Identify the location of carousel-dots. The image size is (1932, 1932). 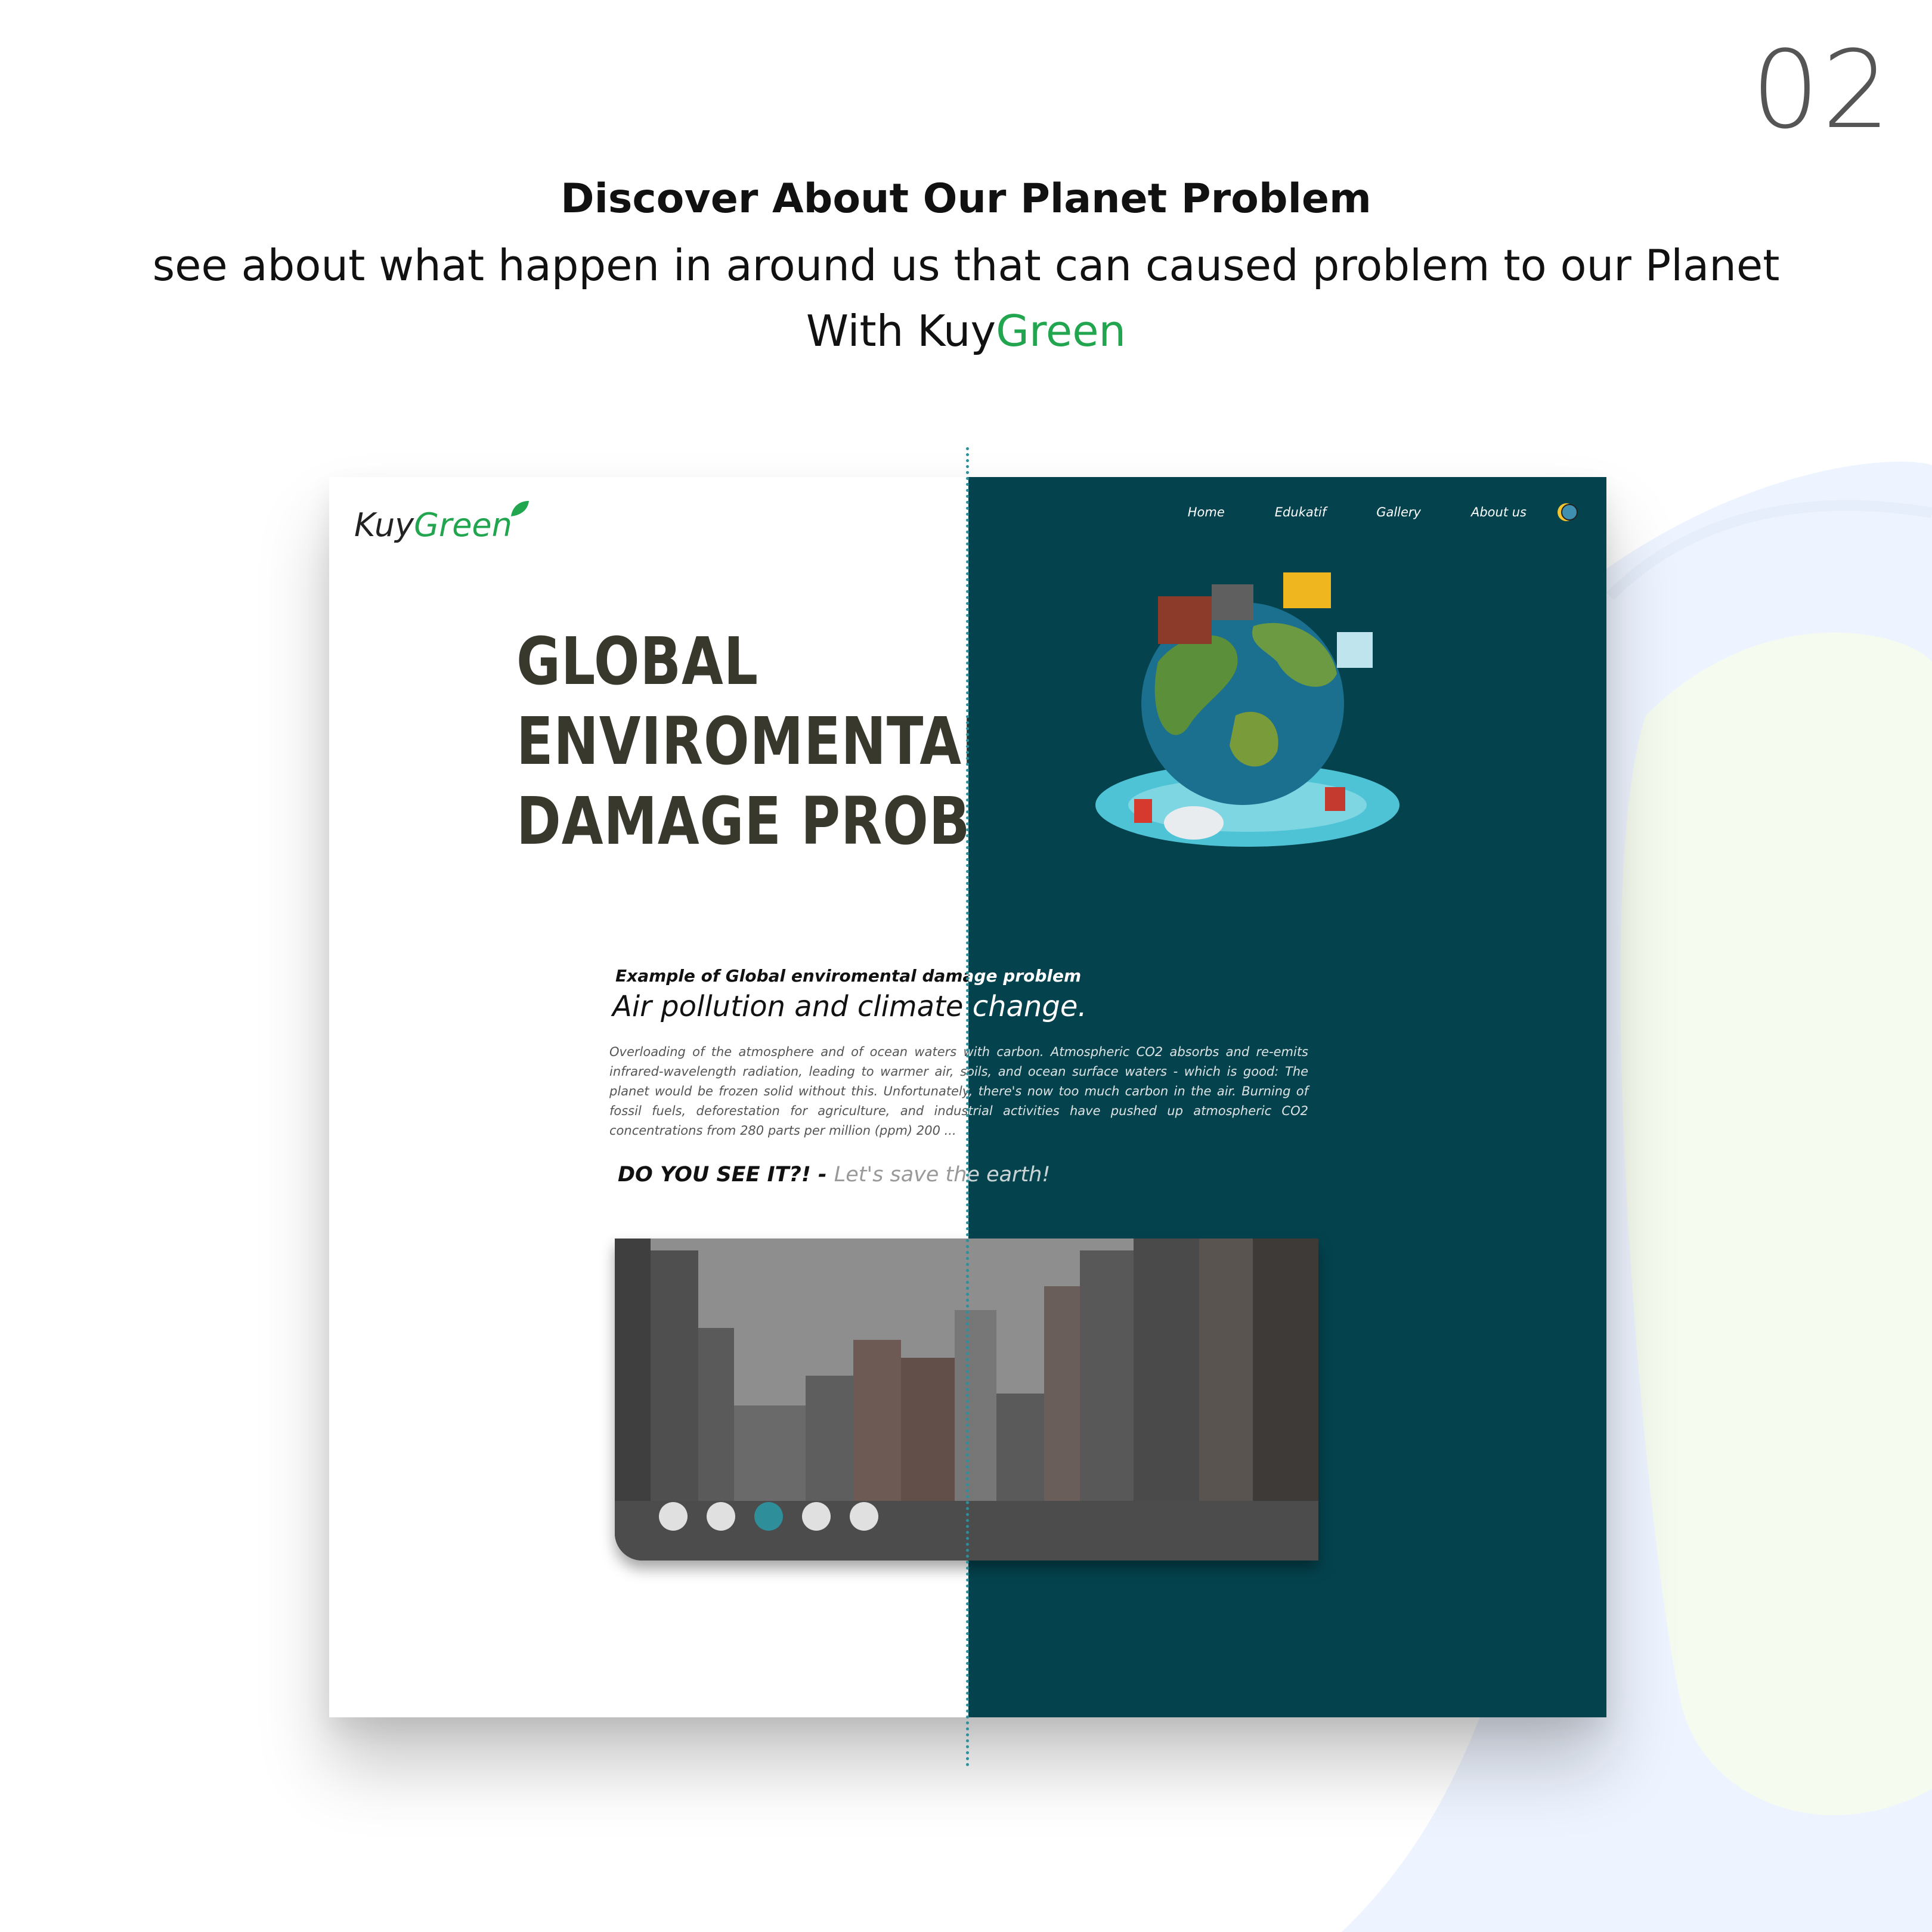
(768, 1516).